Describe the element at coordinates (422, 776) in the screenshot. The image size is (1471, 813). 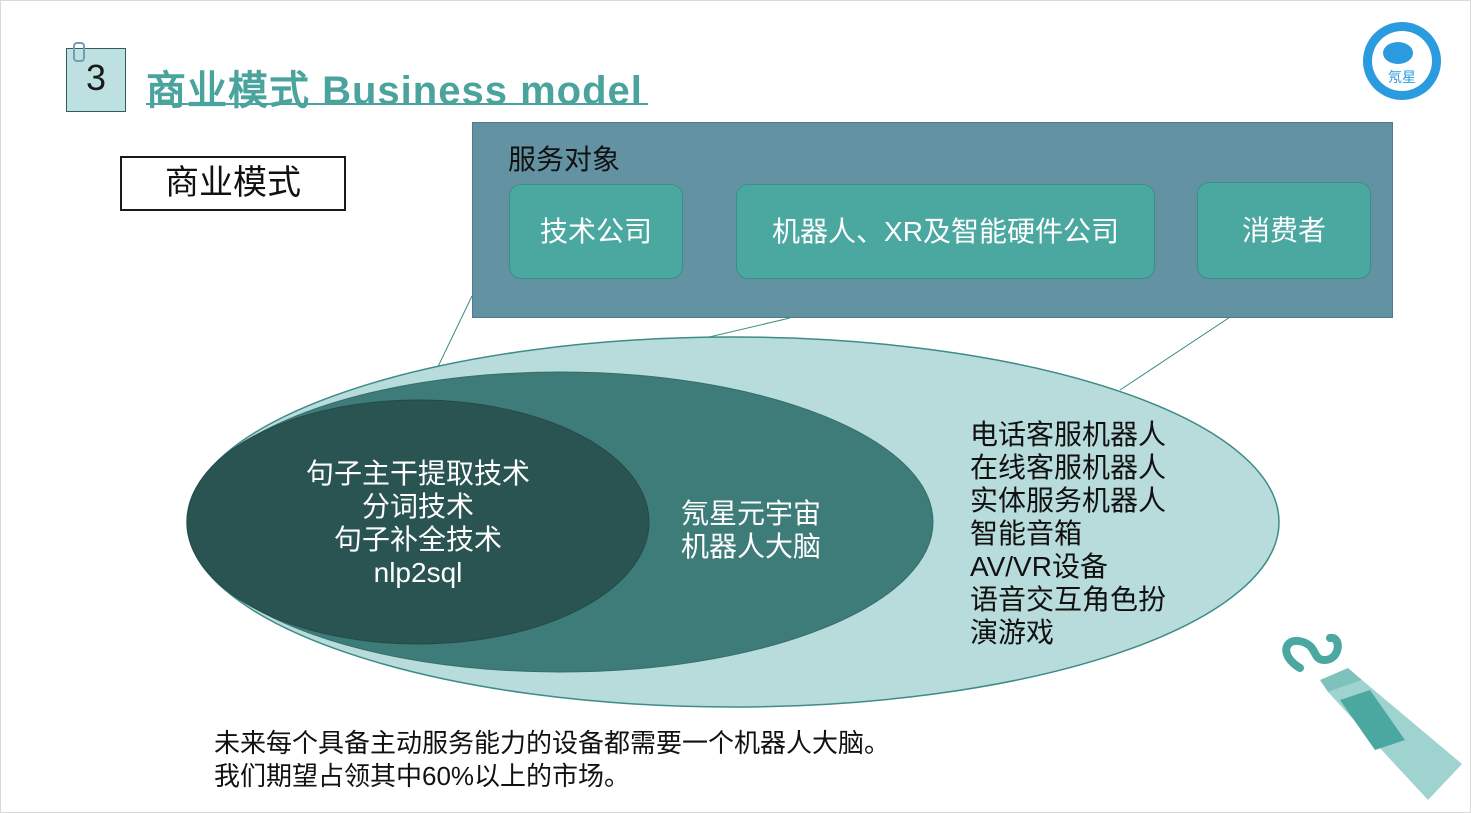
I see `market-statement-line: 我们期望占领其中60%以上的市场。` at that location.